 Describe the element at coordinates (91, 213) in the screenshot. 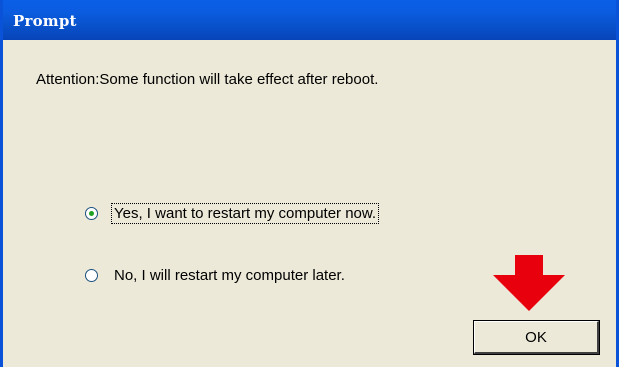

I see `restart-now-radio` at that location.